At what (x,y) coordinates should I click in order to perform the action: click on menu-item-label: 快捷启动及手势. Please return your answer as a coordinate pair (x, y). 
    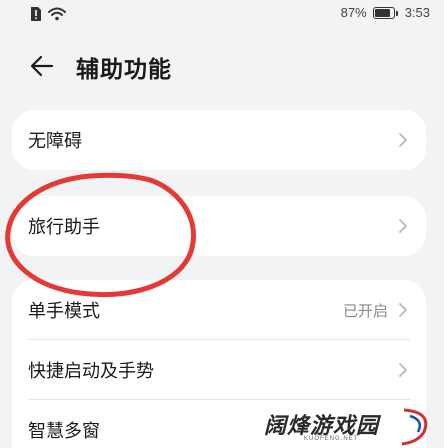
    Looking at the image, I should click on (91, 371).